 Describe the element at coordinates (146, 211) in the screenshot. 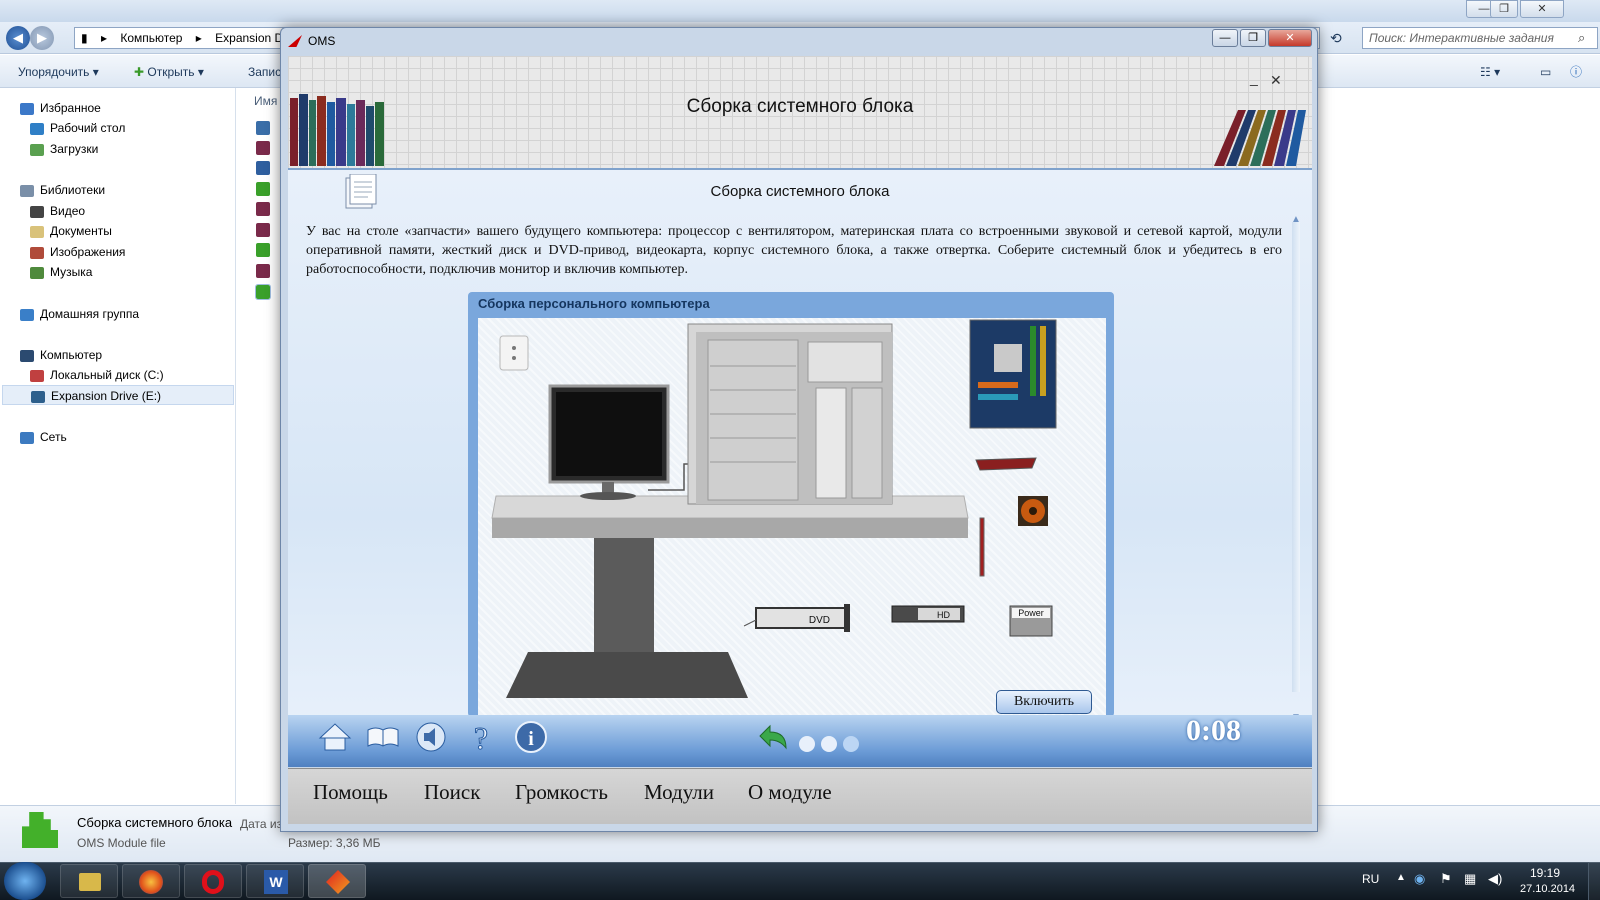

I see `nav-item-video: Видео` at that location.